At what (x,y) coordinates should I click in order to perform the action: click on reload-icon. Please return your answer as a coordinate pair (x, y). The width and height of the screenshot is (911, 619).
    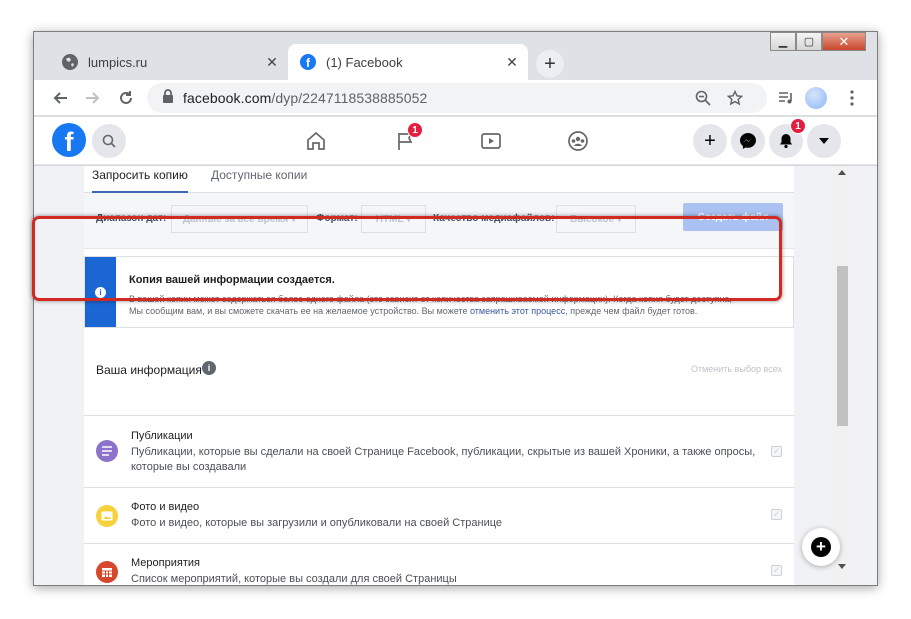
    Looking at the image, I should click on (126, 98).